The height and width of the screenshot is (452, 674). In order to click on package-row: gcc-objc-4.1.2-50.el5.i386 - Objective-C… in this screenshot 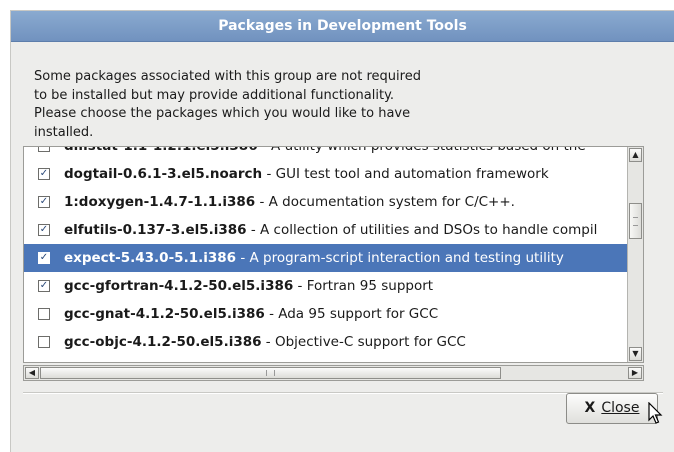, I will do `click(329, 342)`.